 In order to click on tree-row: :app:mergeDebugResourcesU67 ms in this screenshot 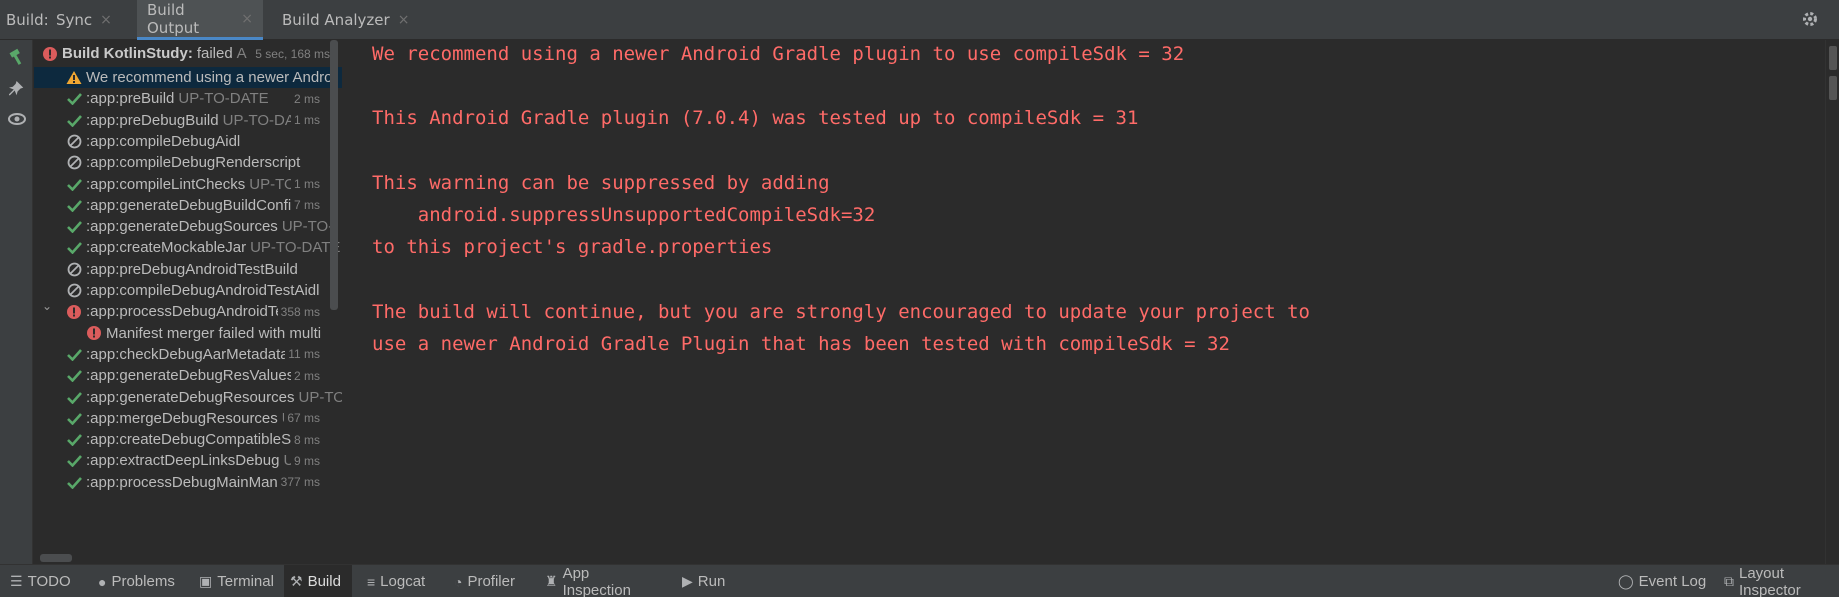, I will do `click(188, 418)`.